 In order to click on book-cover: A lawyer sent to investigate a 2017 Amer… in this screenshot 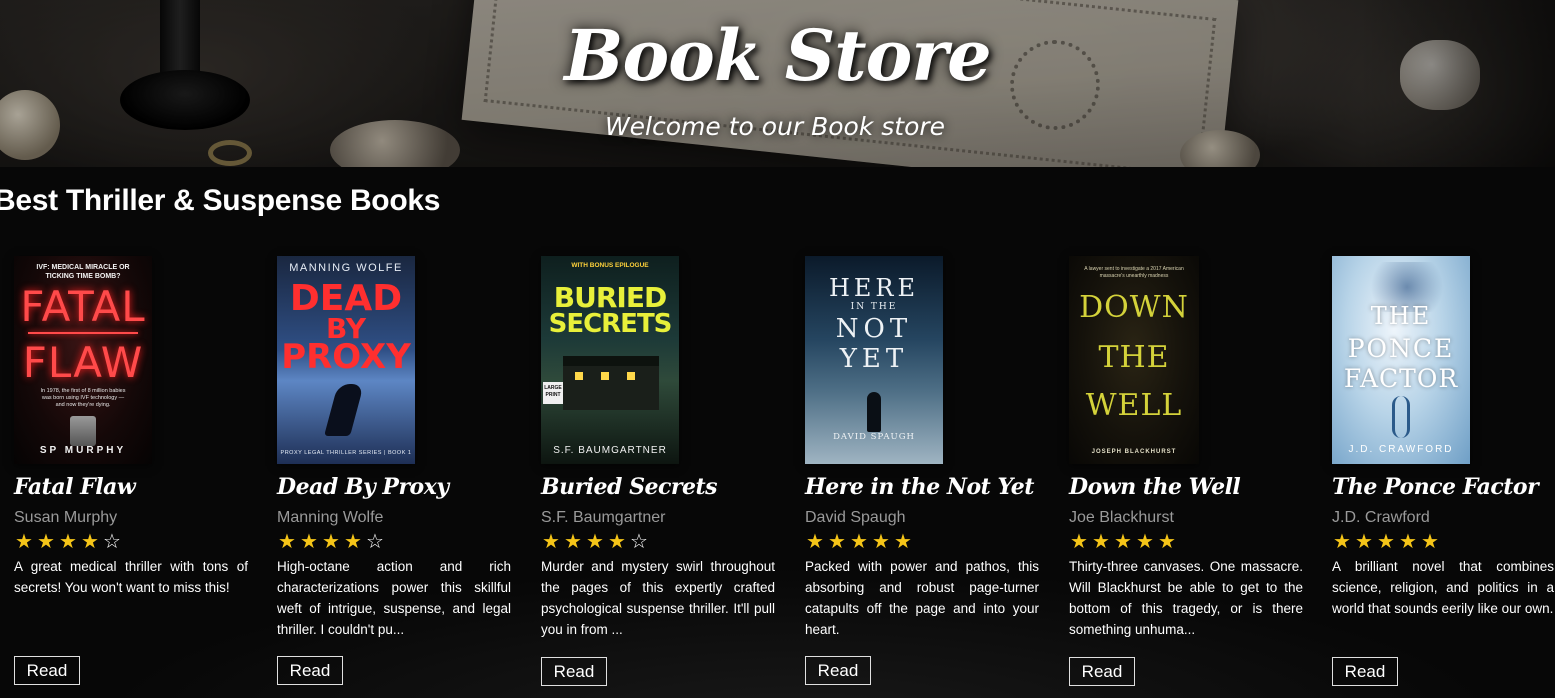, I will do `click(1134, 360)`.